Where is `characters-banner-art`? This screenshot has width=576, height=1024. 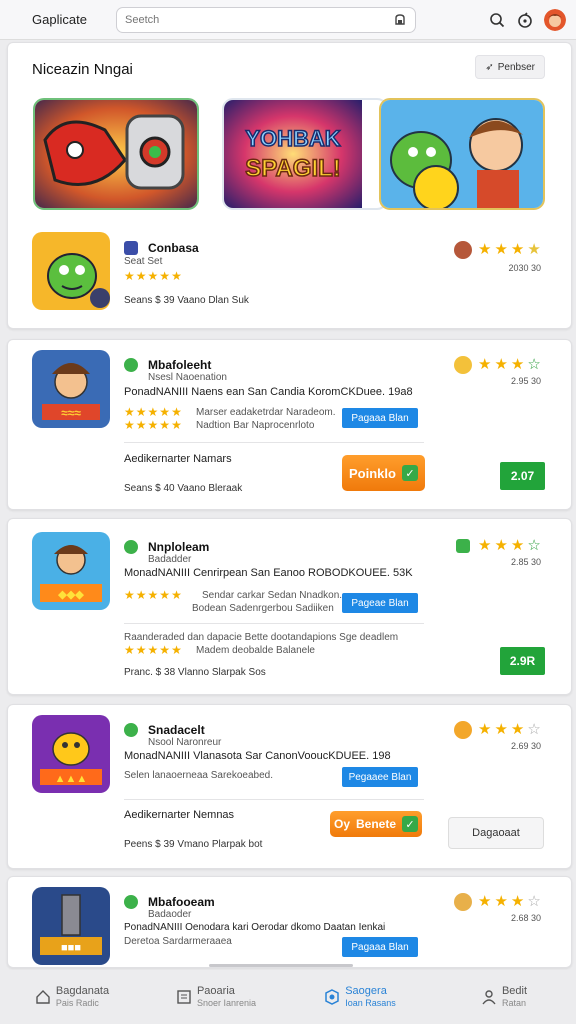 characters-banner-art is located at coordinates (462, 154).